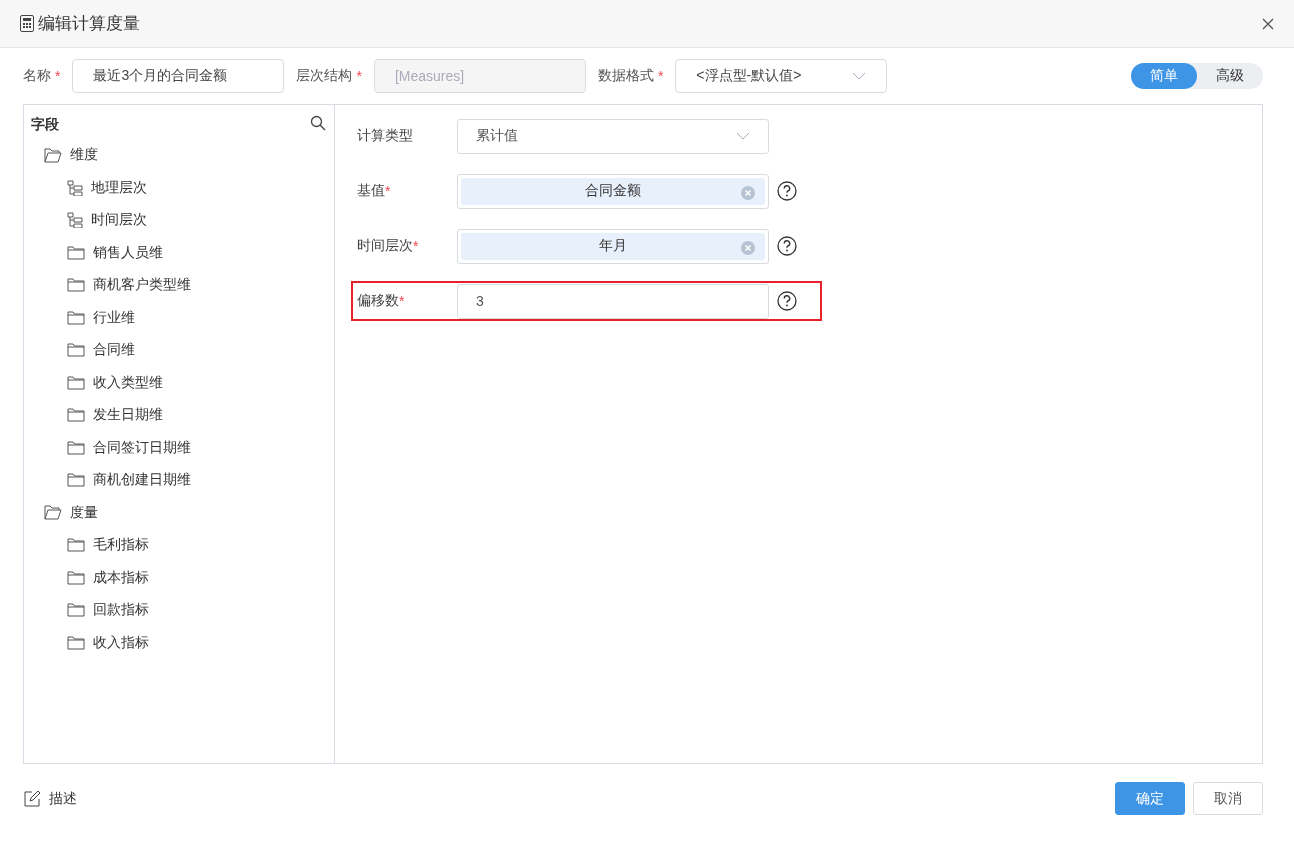 Image resolution: width=1294 pixels, height=842 pixels. I want to click on field-label: 数据格式, so click(625, 76).